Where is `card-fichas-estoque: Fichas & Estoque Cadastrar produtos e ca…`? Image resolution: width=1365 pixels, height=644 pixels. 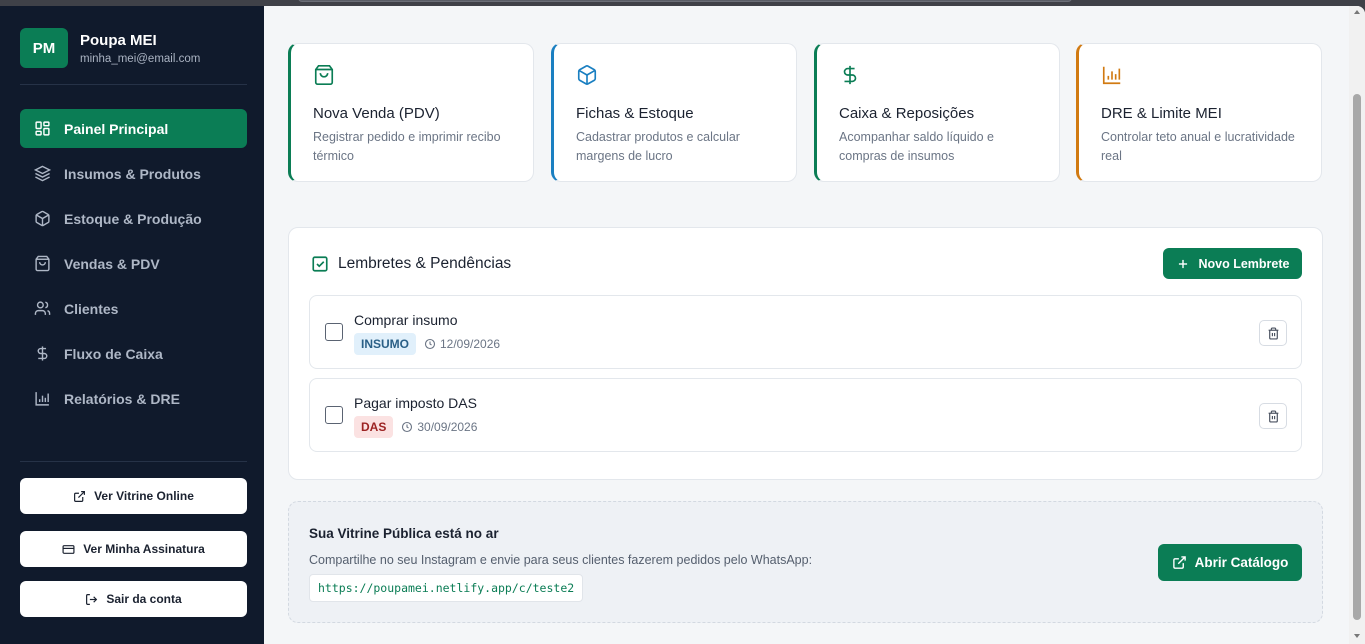
card-fichas-estoque: Fichas & Estoque Cadastrar produtos e ca… is located at coordinates (674, 112).